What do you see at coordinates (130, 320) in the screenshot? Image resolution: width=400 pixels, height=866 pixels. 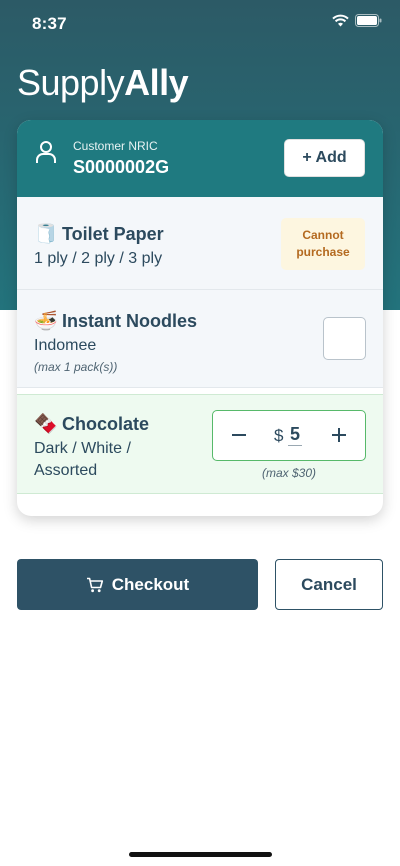 I see `item-name-text: Instant Noodles` at bounding box center [130, 320].